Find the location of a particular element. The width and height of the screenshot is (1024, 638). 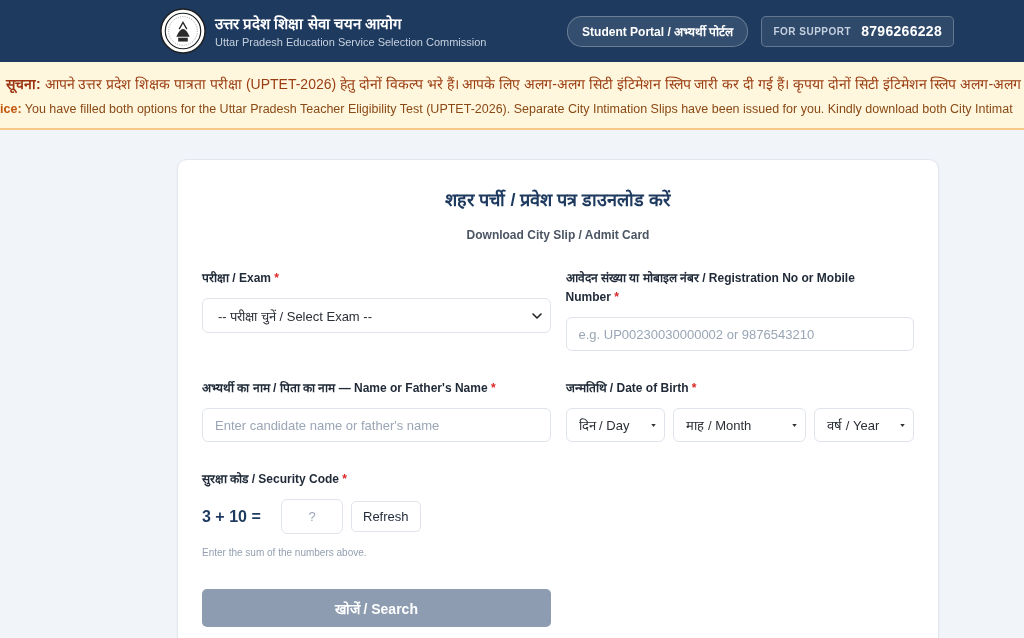

field-label: अभ्यर्थी का नाम / पिता का नाम — Name or Father's Name * is located at coordinates (349, 388).